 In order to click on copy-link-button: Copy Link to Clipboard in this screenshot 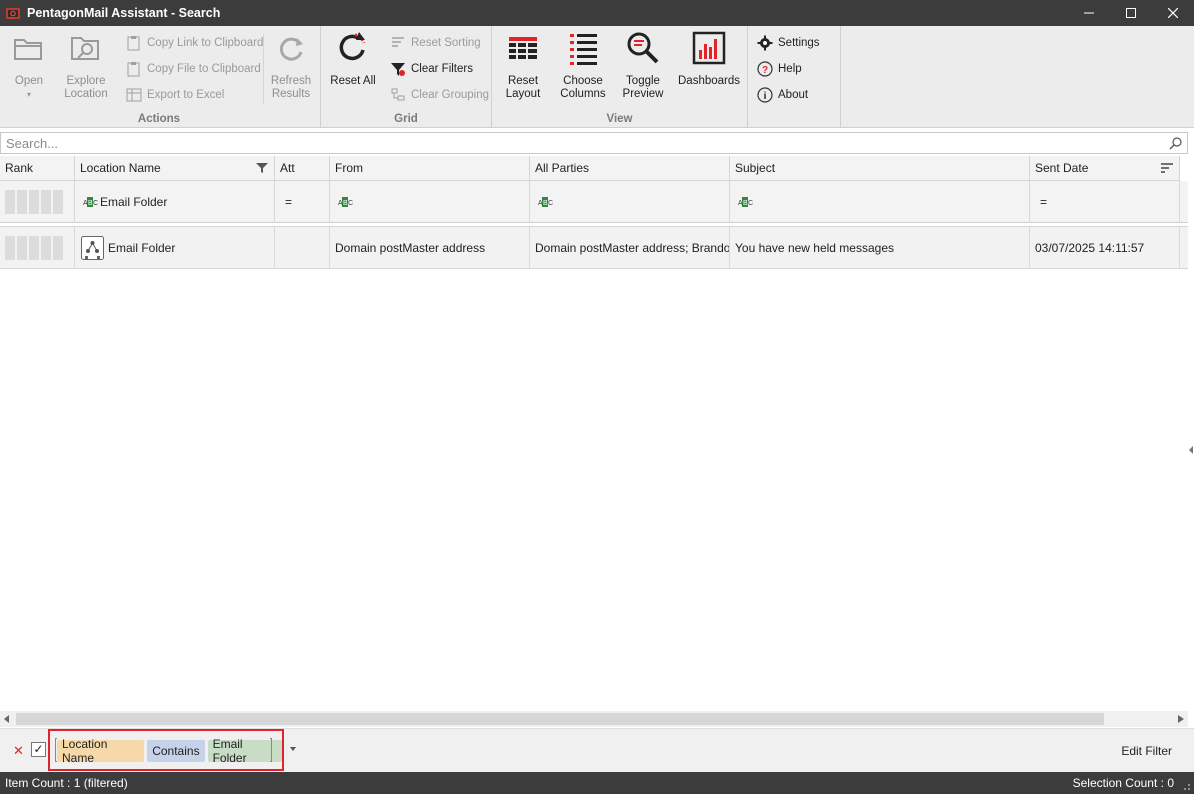, I will do `click(194, 43)`.